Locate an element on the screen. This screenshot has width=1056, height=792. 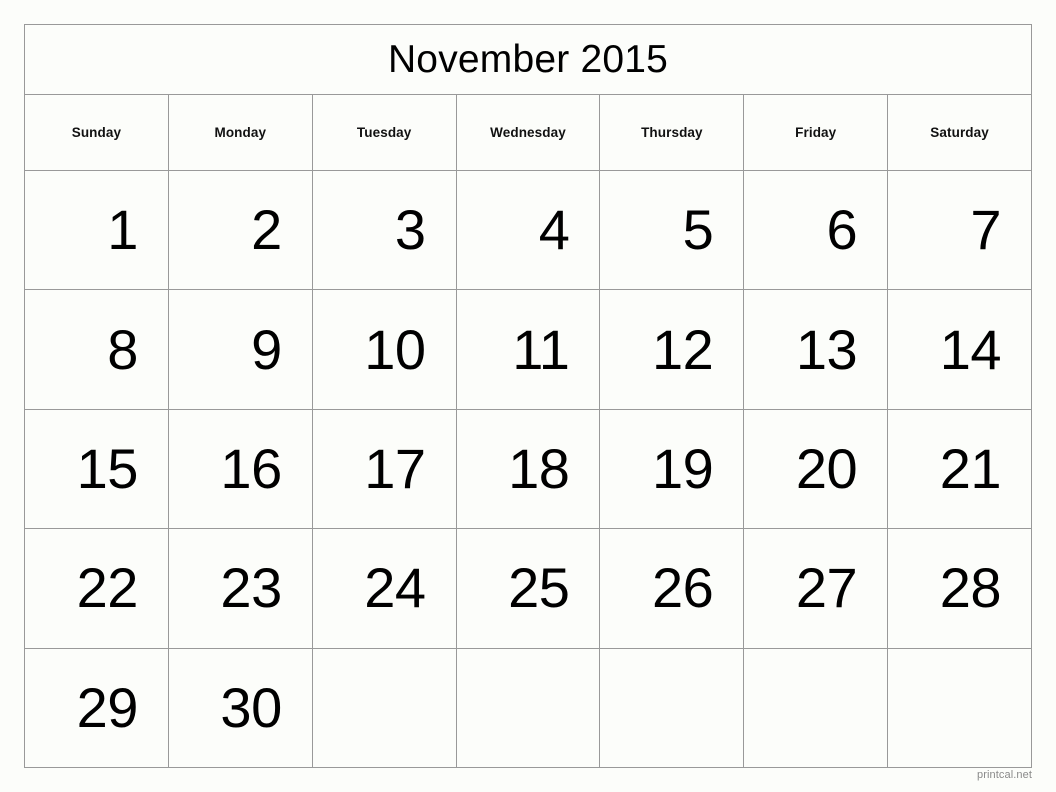
weekday-header-tuesday: Tuesday is located at coordinates (384, 133).